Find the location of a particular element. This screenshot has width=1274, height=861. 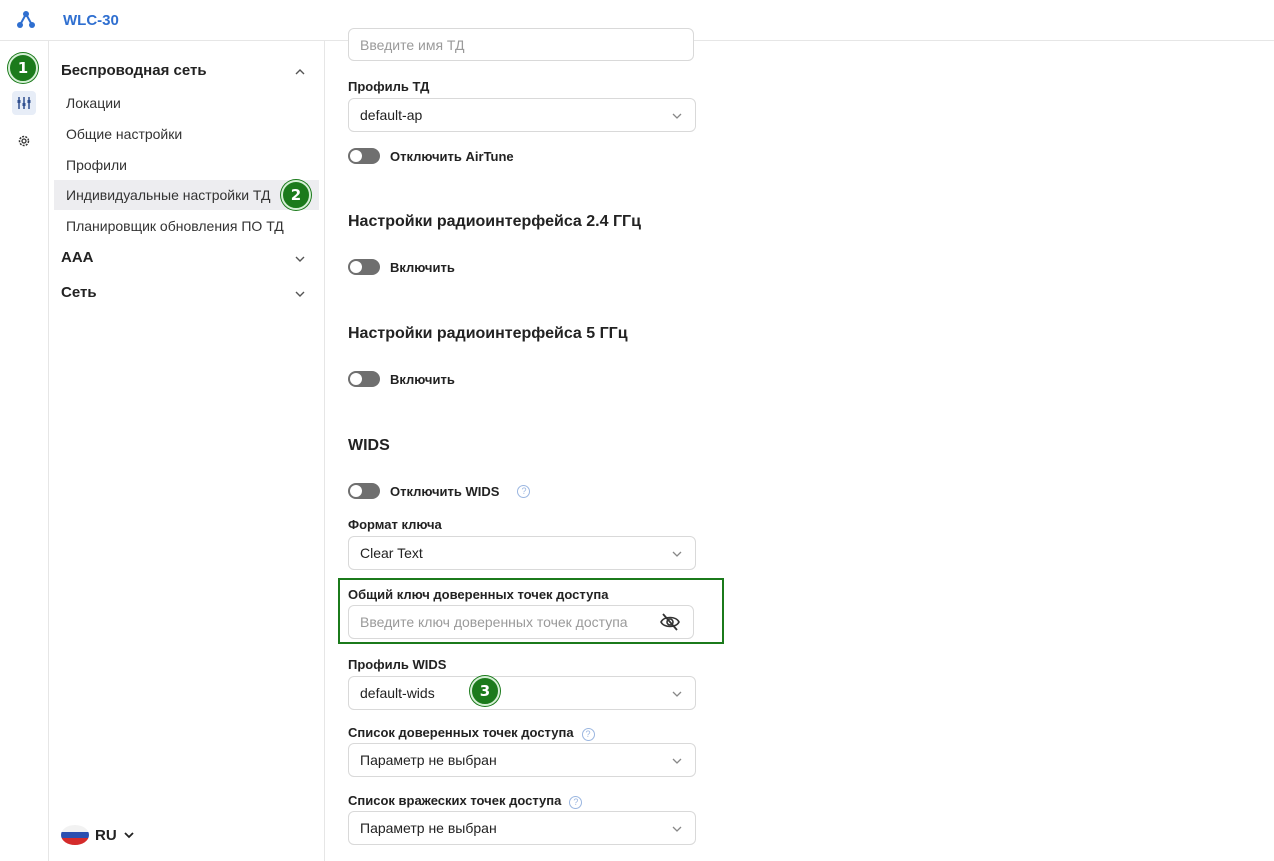

sidebar-section-network: Сеть is located at coordinates (79, 292).